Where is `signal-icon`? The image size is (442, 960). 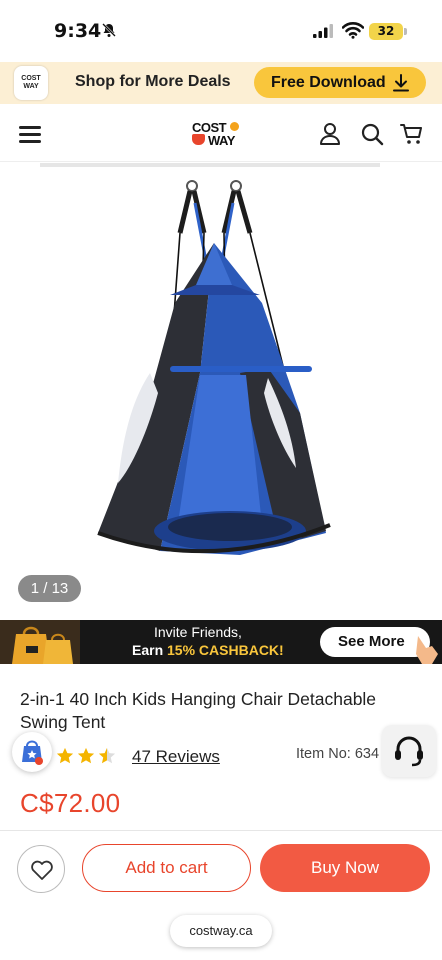 signal-icon is located at coordinates (323, 31).